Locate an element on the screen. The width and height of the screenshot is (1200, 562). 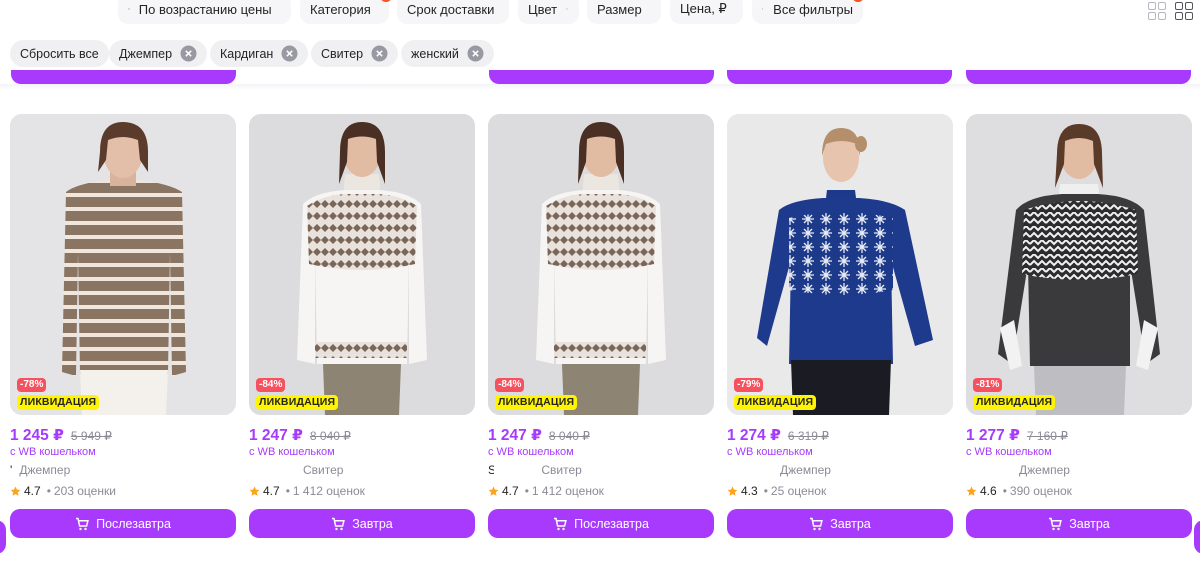
chip-label: Кардиган is located at coordinates (247, 53).